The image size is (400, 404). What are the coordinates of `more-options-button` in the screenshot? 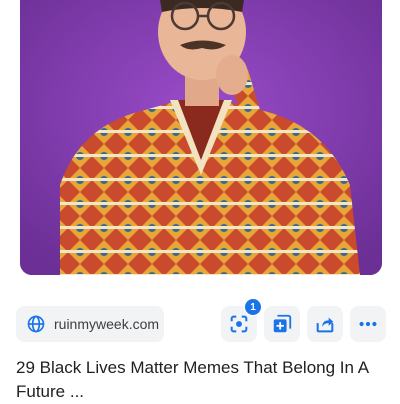 It's located at (368, 324).